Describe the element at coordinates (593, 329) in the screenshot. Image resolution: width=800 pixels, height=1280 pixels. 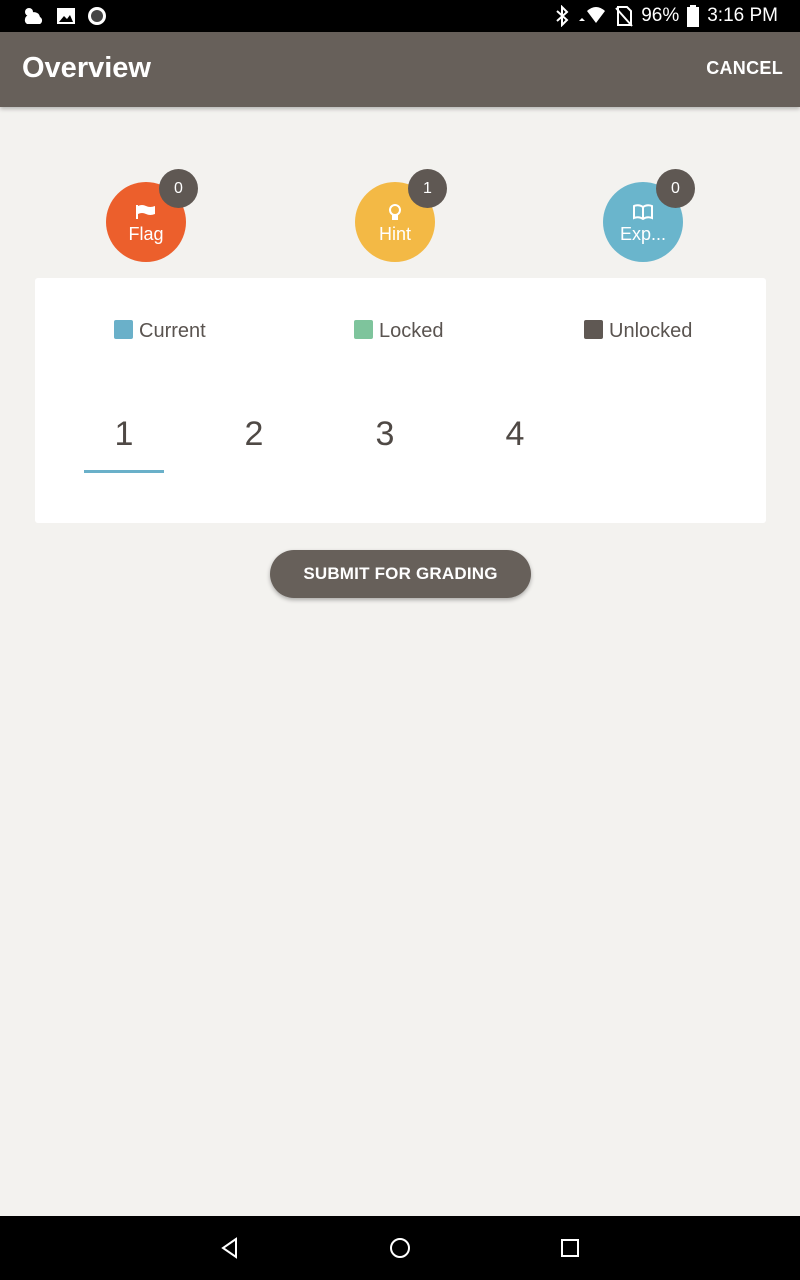
I see `legend-swatch-unlocked` at that location.